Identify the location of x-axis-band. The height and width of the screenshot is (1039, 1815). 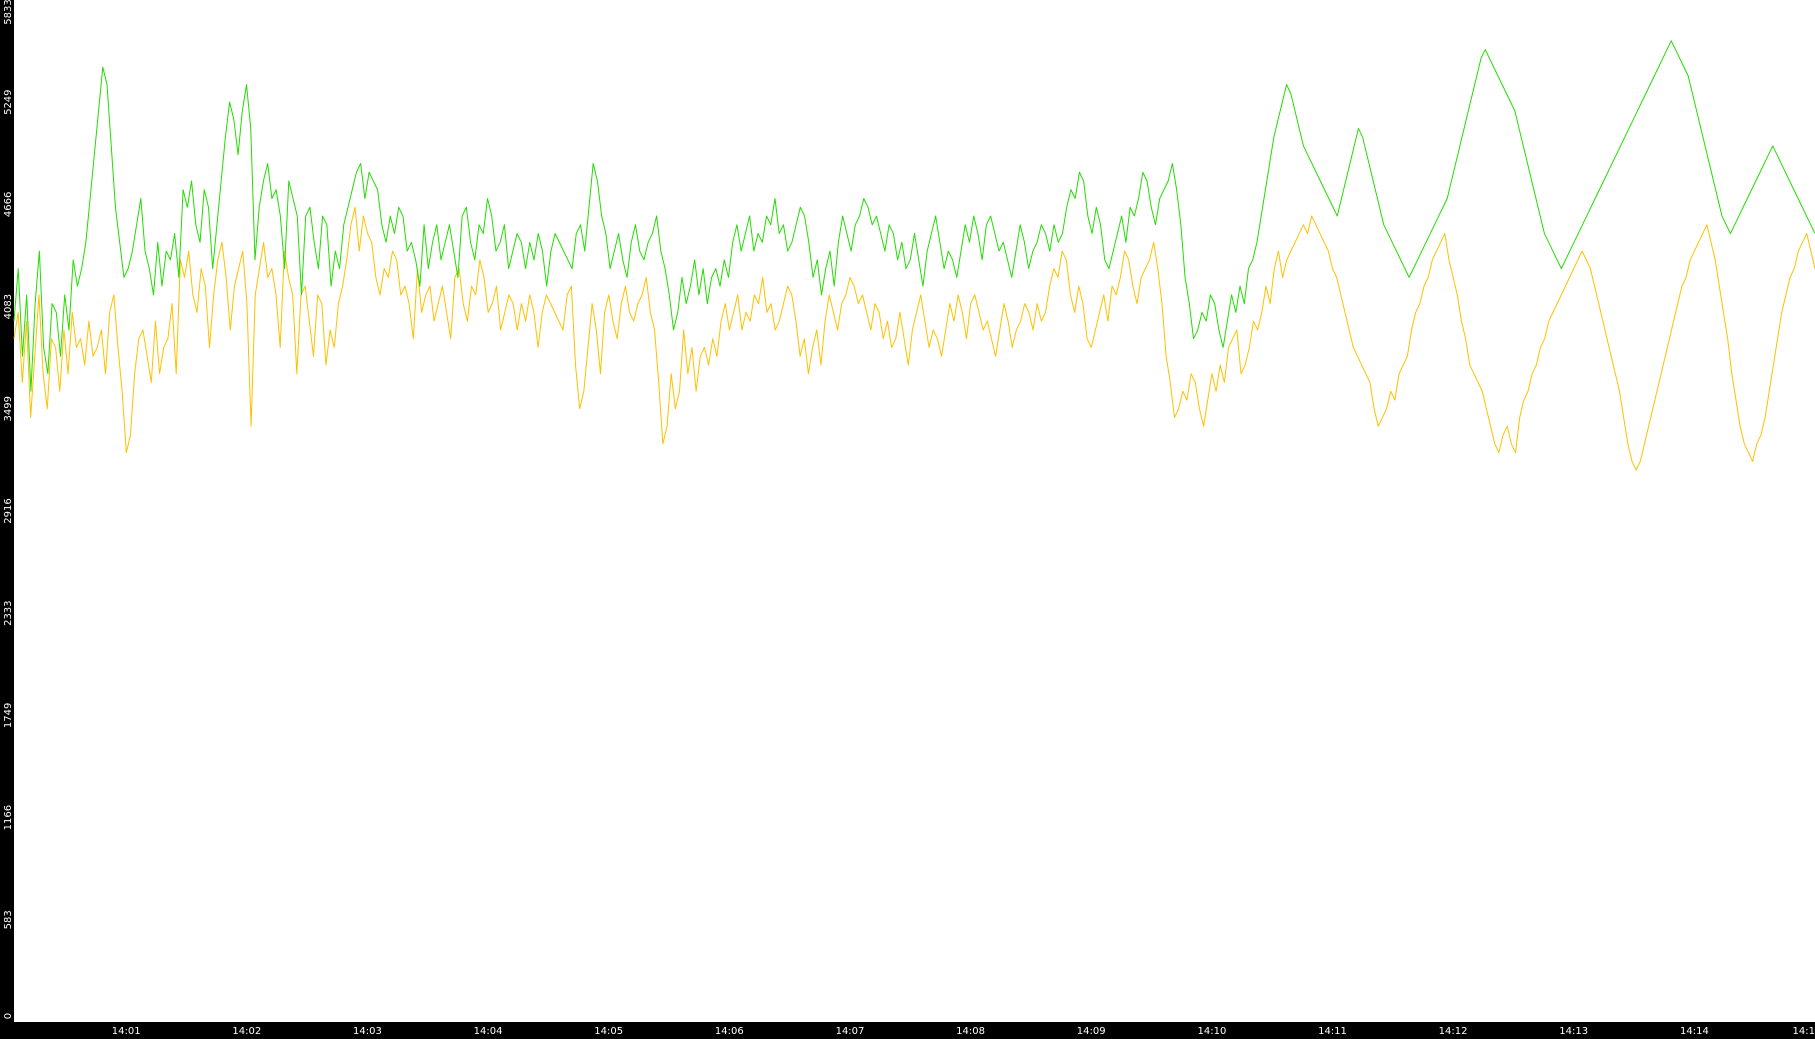
(907, 1030).